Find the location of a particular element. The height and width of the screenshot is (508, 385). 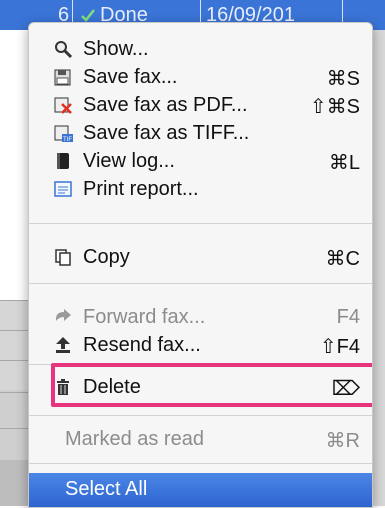

highlight-box is located at coordinates (211, 385).